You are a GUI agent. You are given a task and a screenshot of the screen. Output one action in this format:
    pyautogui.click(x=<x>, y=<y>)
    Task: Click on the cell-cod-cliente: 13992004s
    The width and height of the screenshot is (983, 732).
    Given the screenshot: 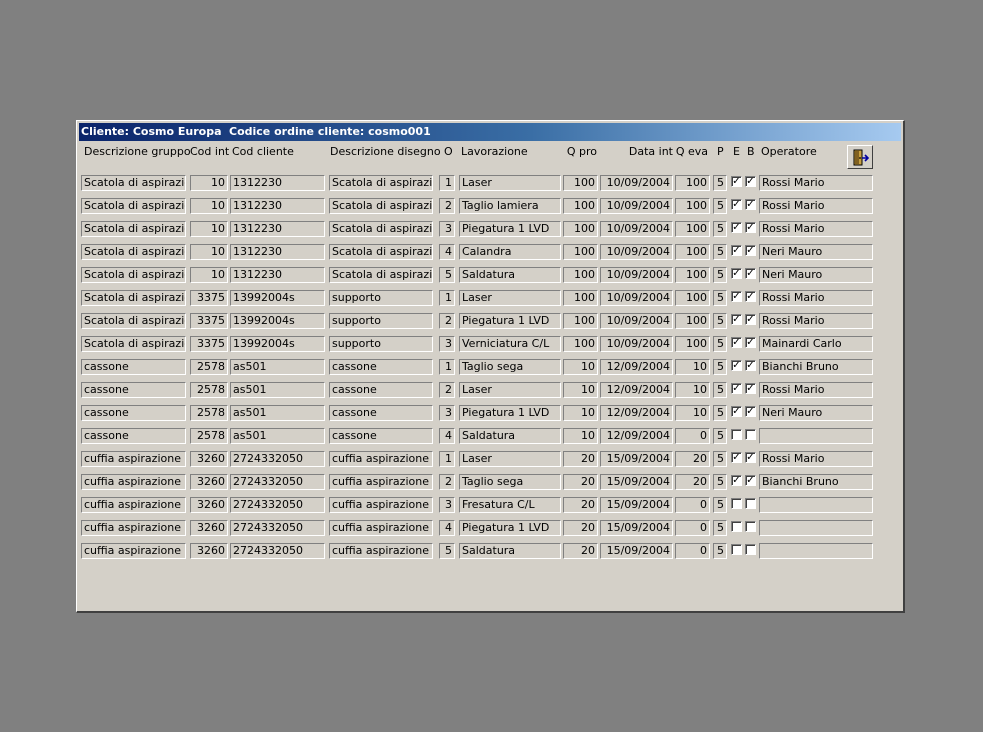 What is the action you would take?
    pyautogui.click(x=277, y=321)
    